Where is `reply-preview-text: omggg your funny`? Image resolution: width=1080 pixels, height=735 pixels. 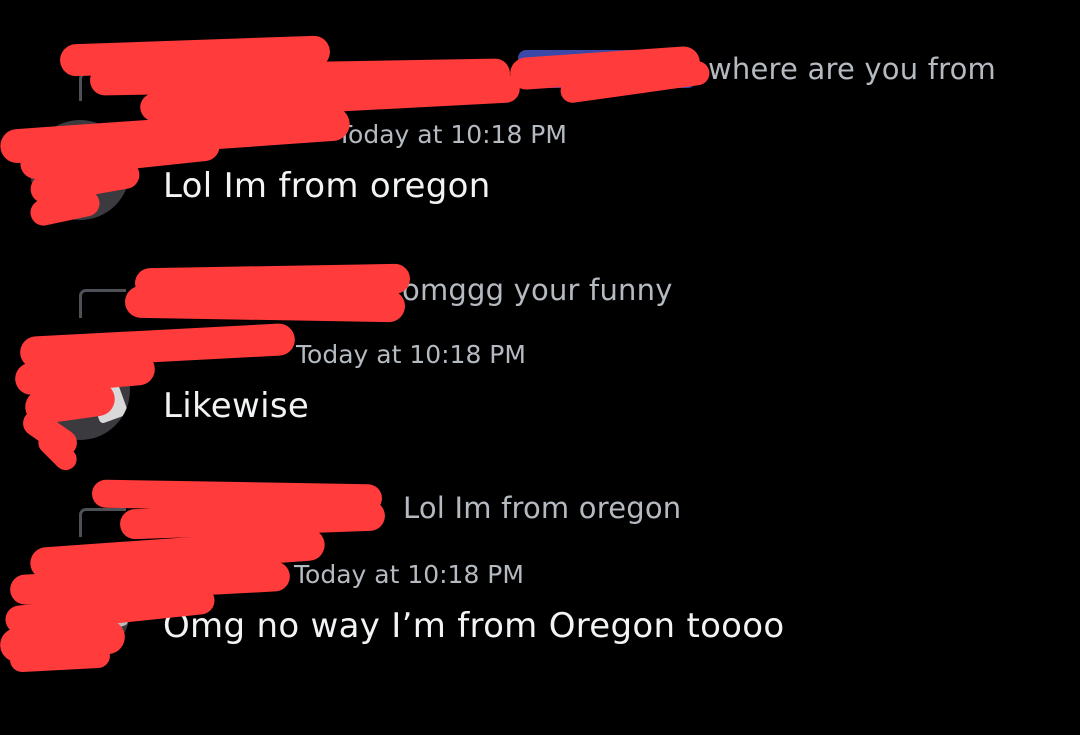 reply-preview-text: omggg your funny is located at coordinates (537, 290).